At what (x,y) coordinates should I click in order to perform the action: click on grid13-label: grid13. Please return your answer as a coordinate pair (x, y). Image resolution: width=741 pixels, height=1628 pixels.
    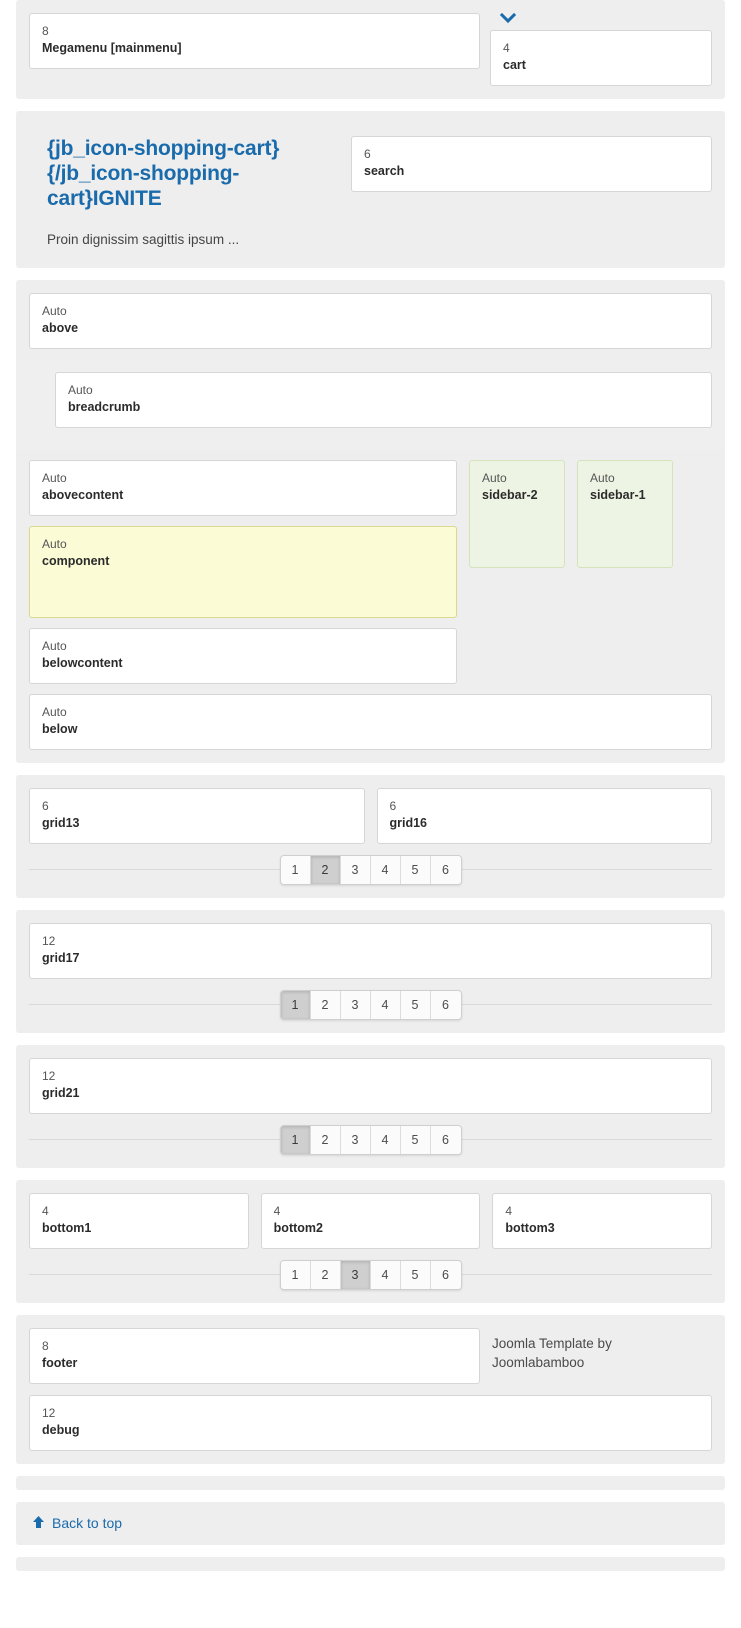
    Looking at the image, I should click on (61, 823).